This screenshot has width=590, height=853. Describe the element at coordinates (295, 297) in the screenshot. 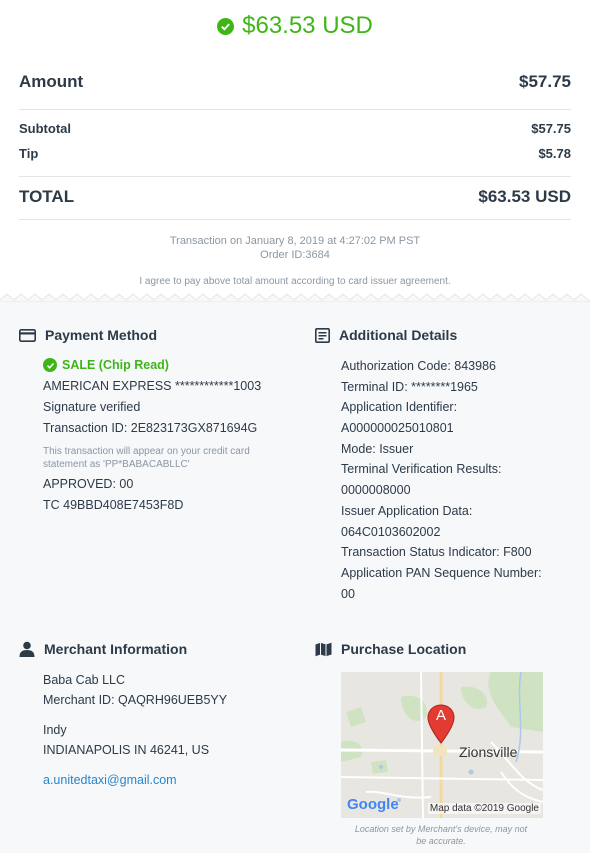

I see `zigzag-divider` at that location.